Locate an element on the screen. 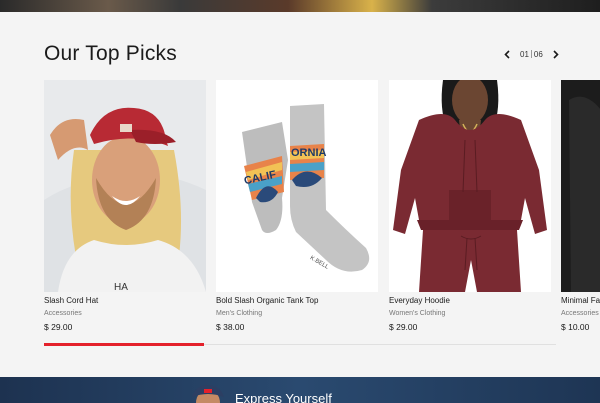  pager-total: 06 is located at coordinates (538, 54).